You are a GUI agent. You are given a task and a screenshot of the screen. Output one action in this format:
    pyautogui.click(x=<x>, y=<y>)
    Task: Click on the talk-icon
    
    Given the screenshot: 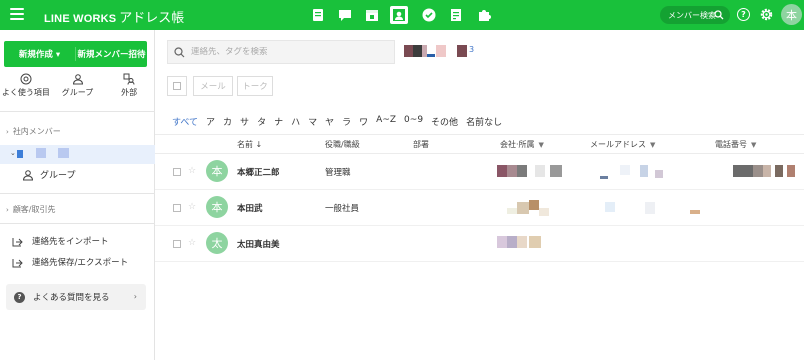 What is the action you would take?
    pyautogui.click(x=345, y=15)
    